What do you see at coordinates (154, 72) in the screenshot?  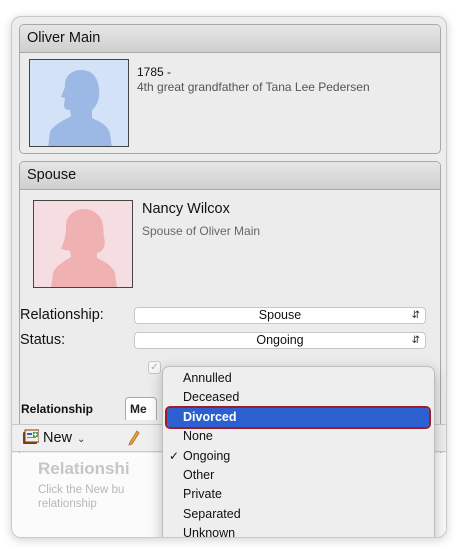 I see `person-lifespan: 1785 -` at bounding box center [154, 72].